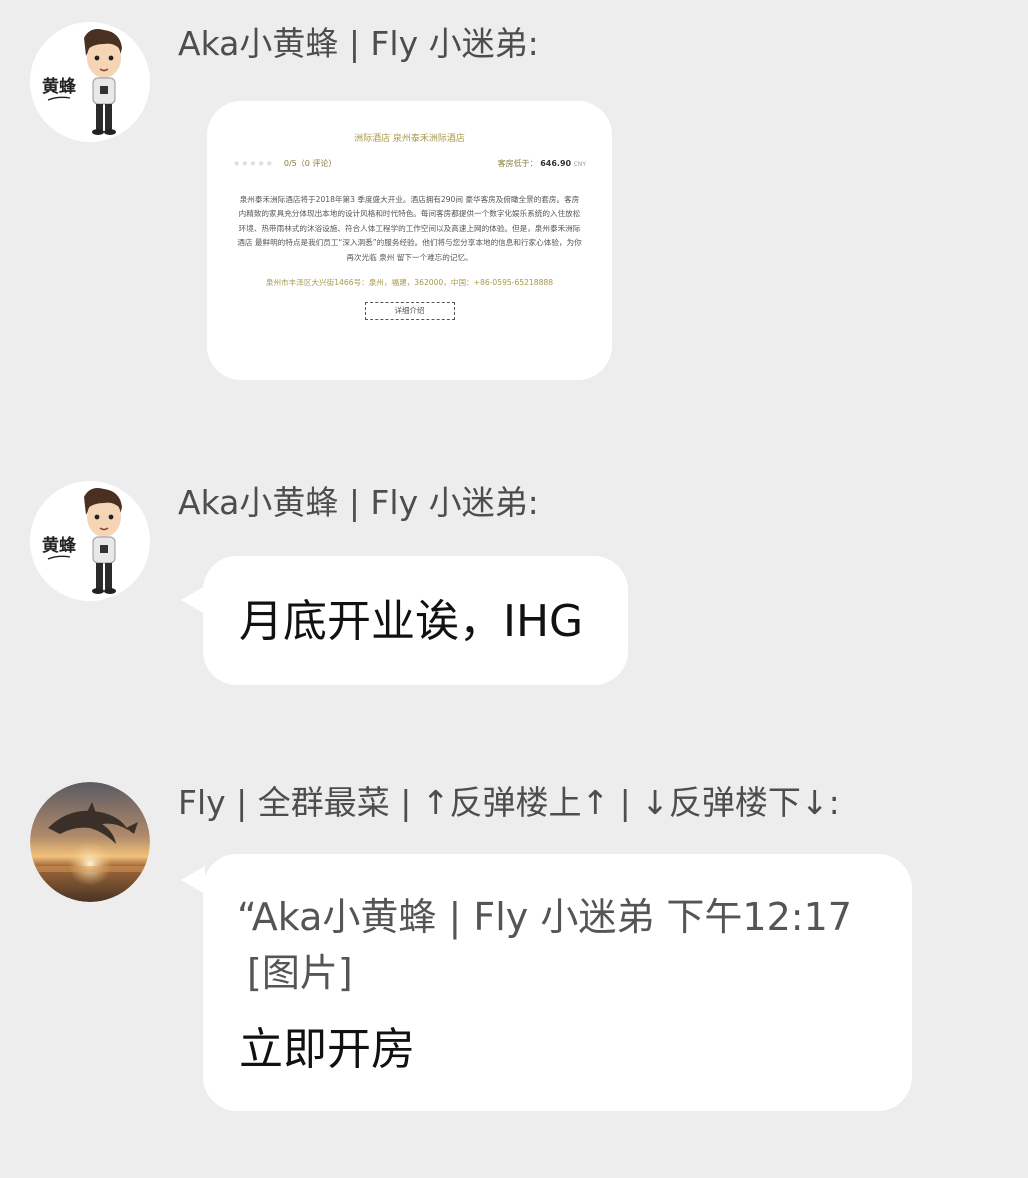  What do you see at coordinates (310, 163) in the screenshot?
I see `rating-text: 0/5（0 评论）` at bounding box center [310, 163].